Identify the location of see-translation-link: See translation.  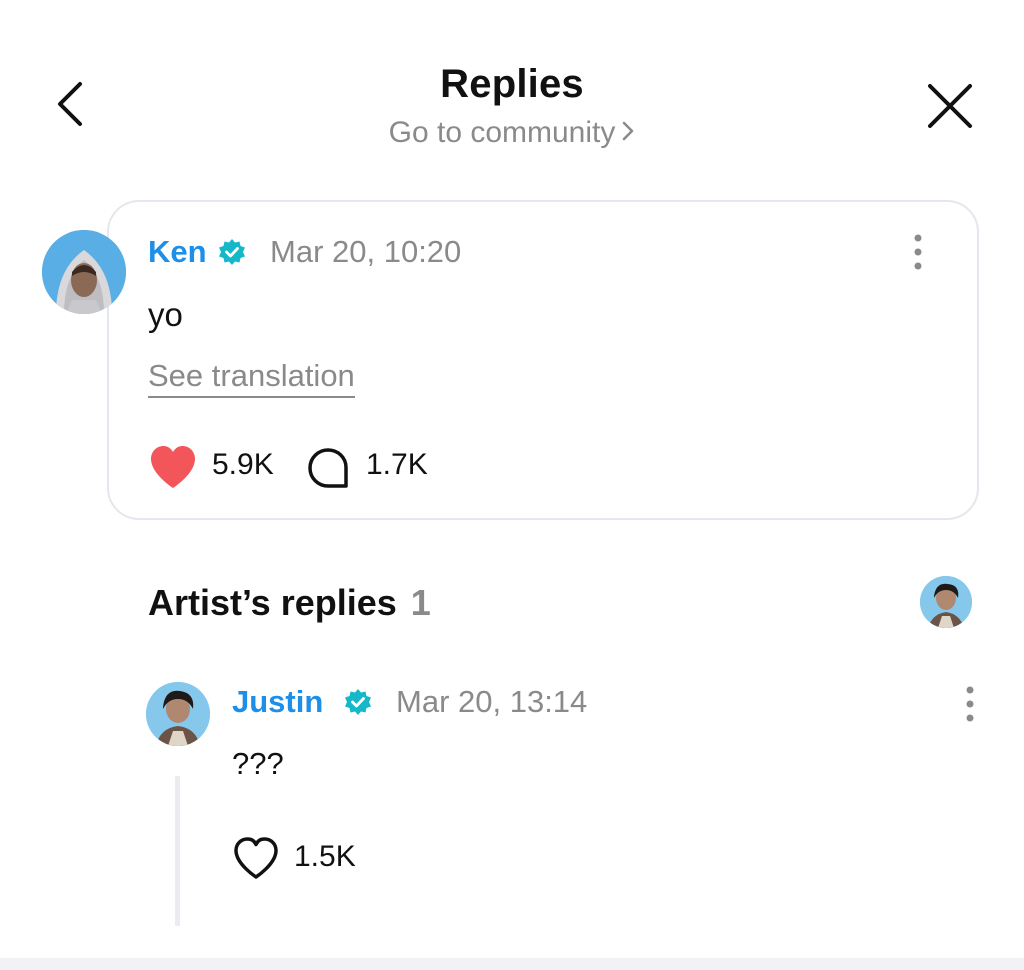
(251, 378).